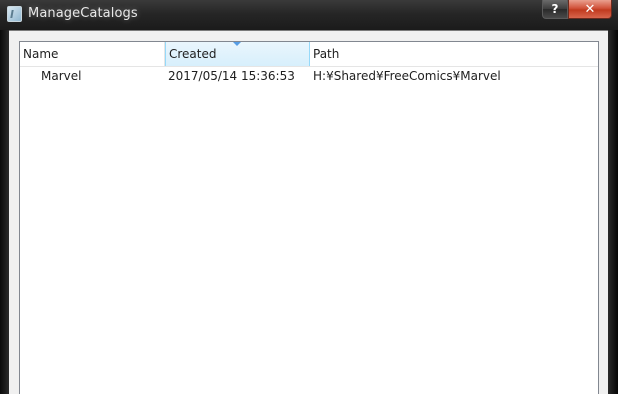 Image resolution: width=618 pixels, height=394 pixels. What do you see at coordinates (14, 14) in the screenshot?
I see `app-icon` at bounding box center [14, 14].